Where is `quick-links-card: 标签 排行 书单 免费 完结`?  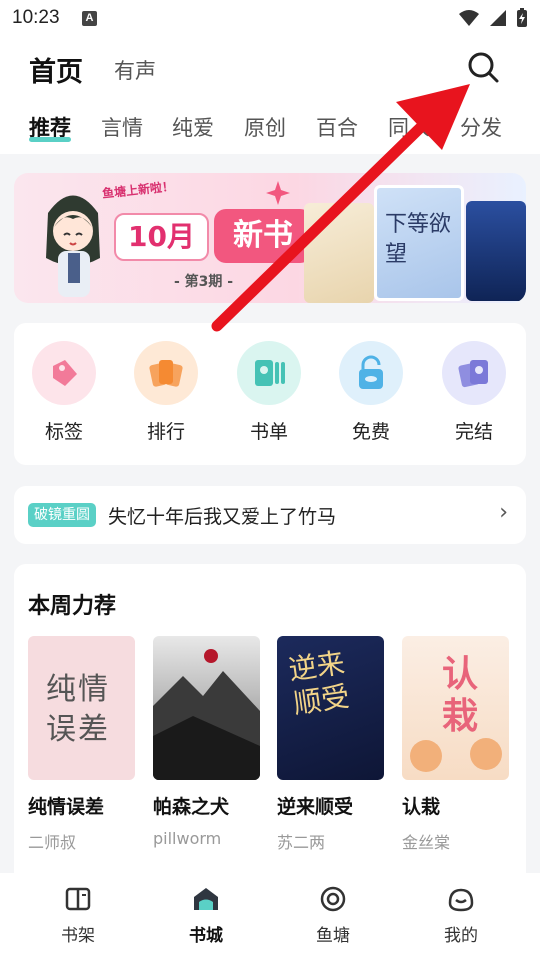 quick-links-card: 标签 排行 书单 免费 完结 is located at coordinates (270, 394).